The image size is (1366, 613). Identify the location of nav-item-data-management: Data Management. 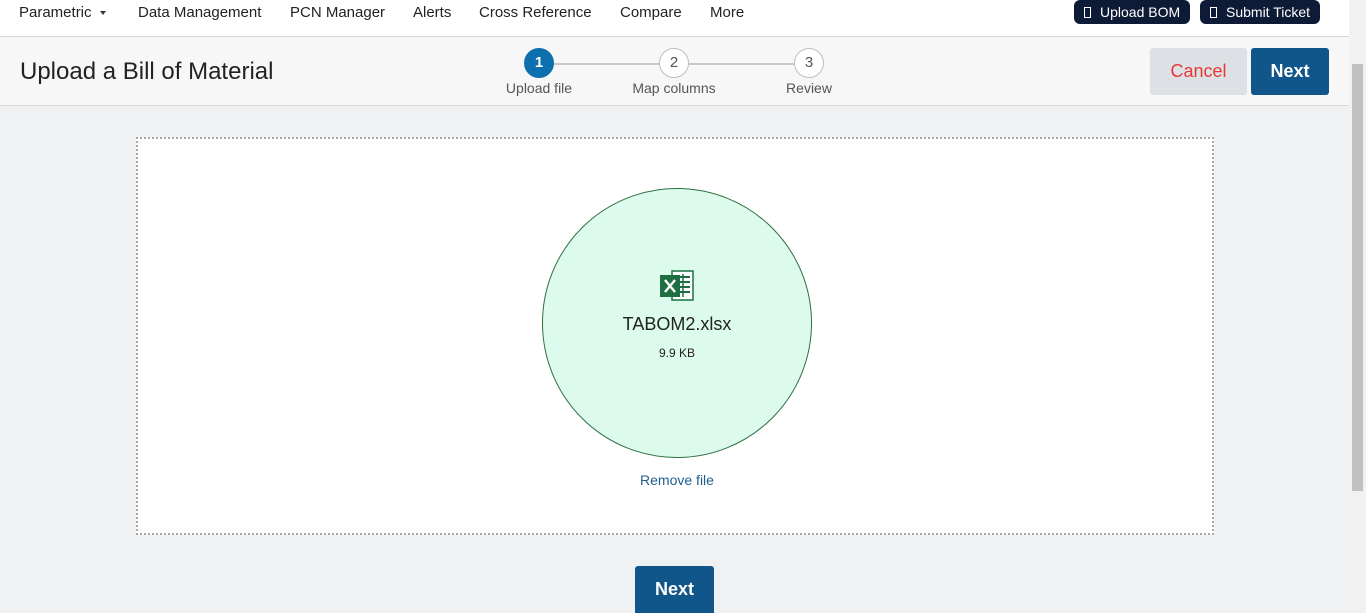
(199, 12).